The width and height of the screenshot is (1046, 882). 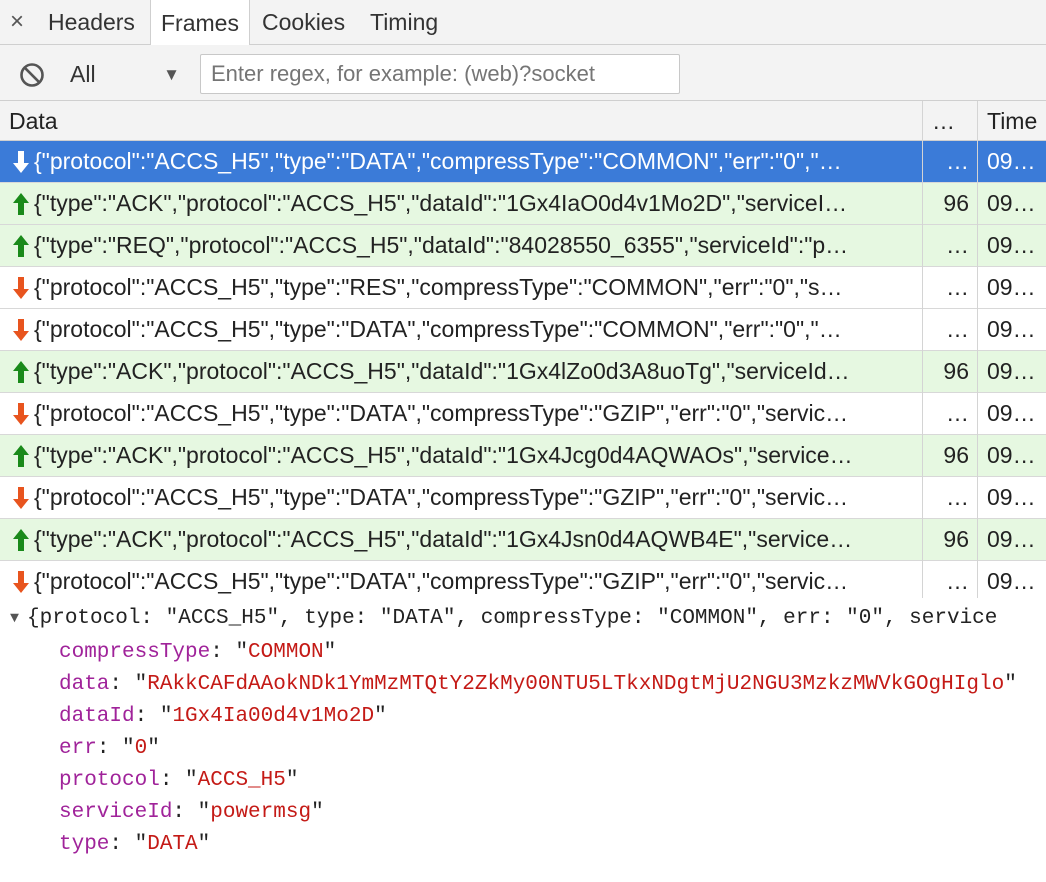 I want to click on property-key: type, so click(x=84, y=844).